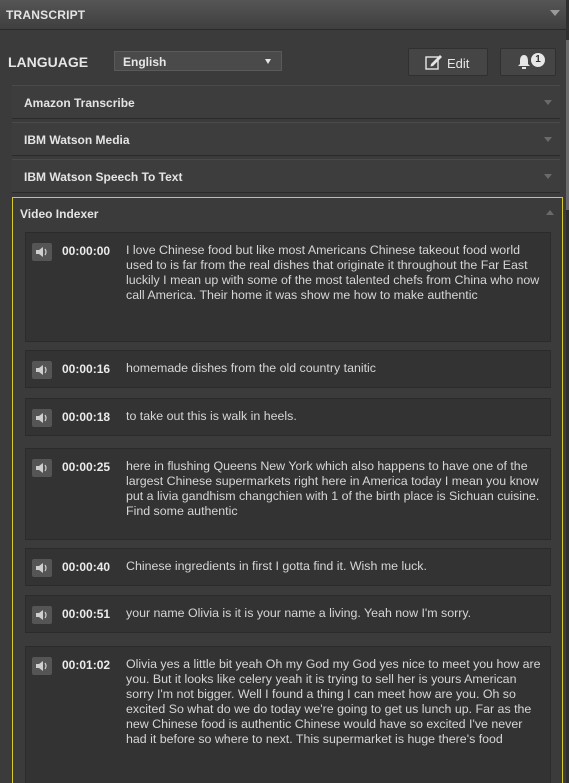 Image resolution: width=569 pixels, height=783 pixels. What do you see at coordinates (59, 214) in the screenshot?
I see `provider-name: Video Indexer` at bounding box center [59, 214].